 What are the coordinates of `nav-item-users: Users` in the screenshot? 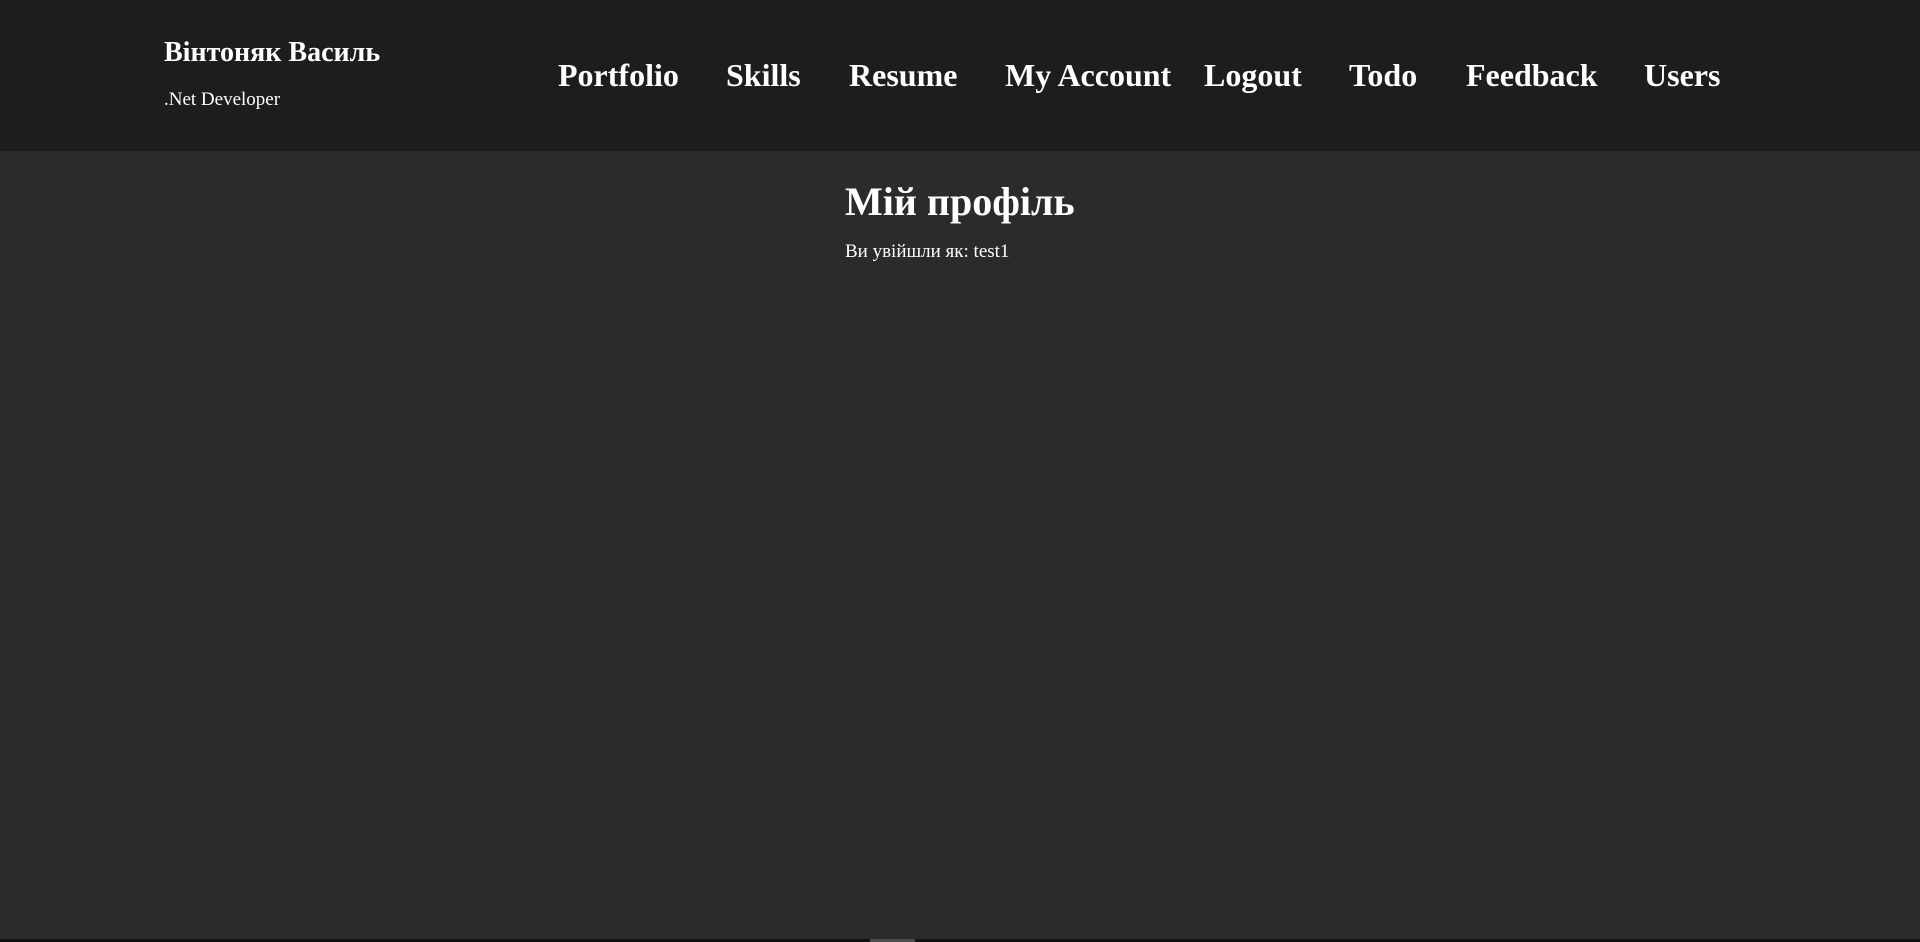 It's located at (1682, 75).